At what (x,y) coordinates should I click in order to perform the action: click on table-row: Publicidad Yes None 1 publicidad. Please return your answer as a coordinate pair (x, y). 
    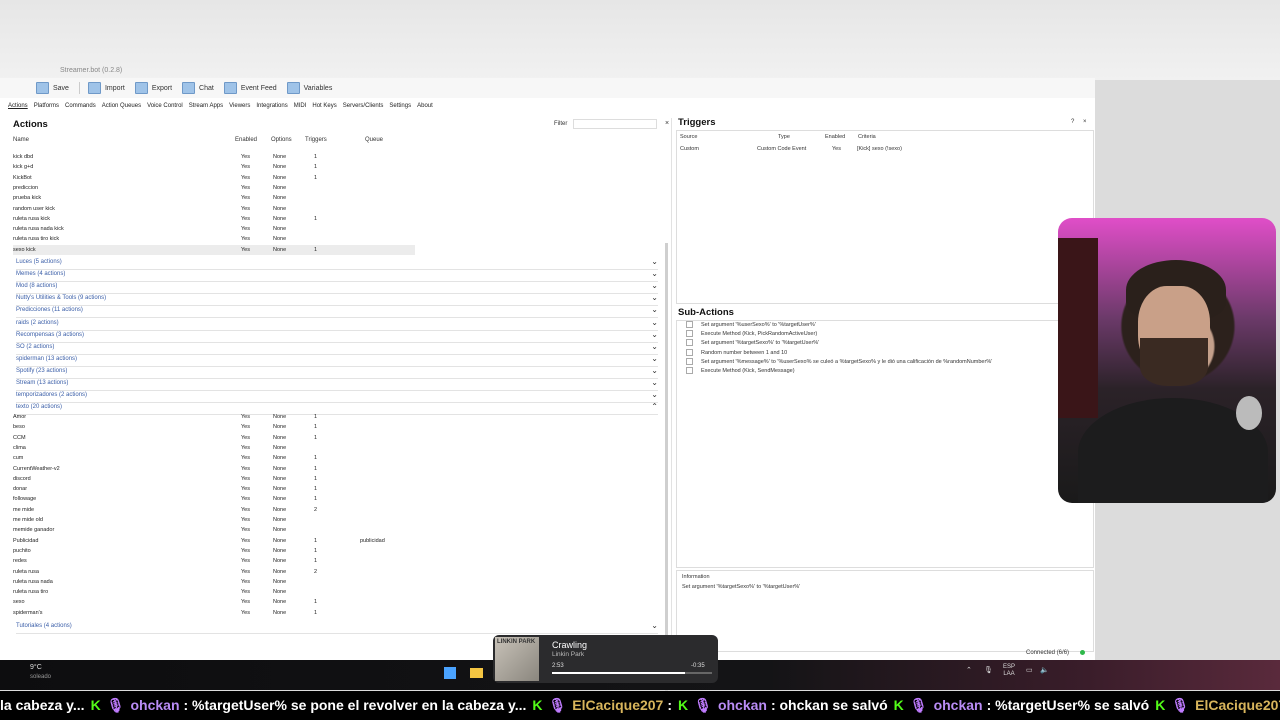
    Looking at the image, I should click on (214, 541).